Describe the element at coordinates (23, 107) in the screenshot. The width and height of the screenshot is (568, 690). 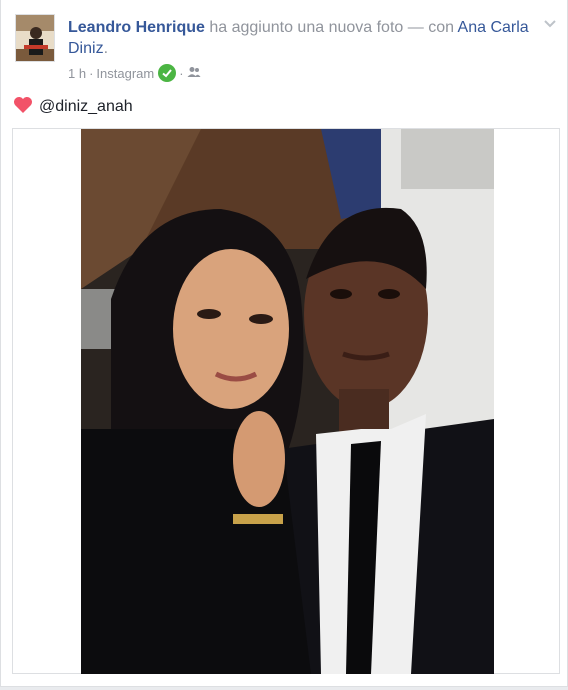
I see `heart-icon` at that location.